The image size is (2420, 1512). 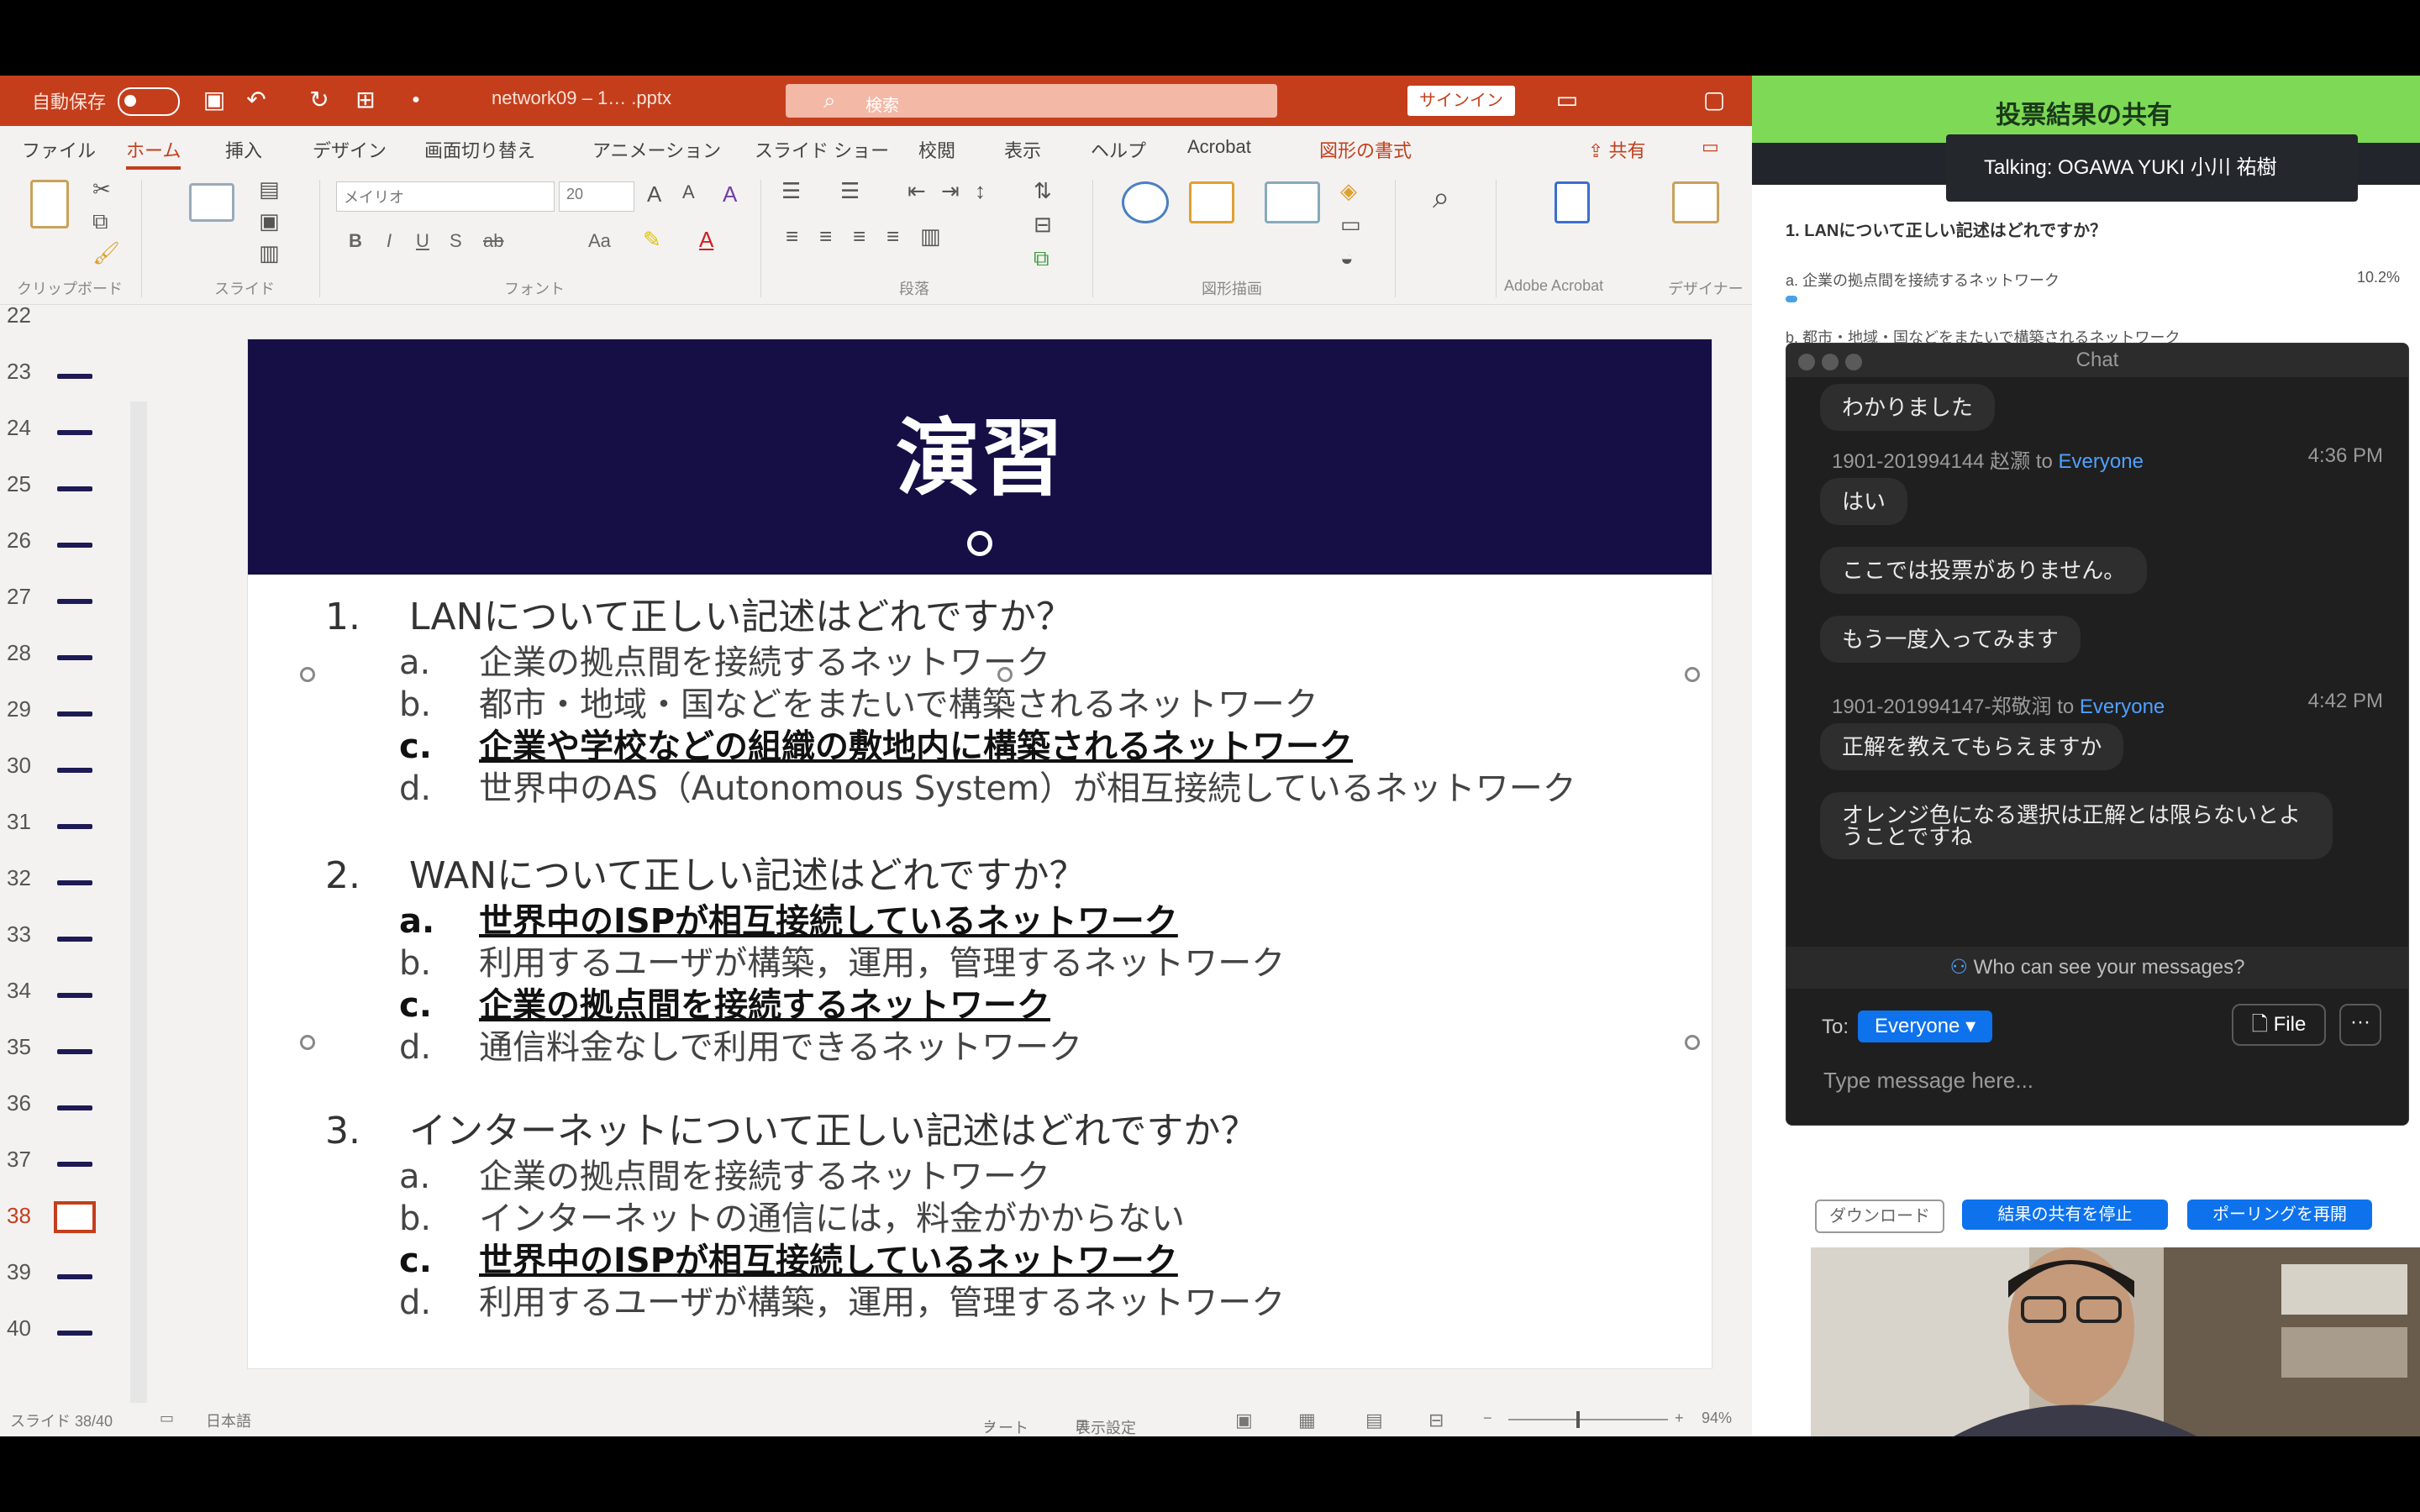 I want to click on share-button: ⇪ 共有, so click(x=1617, y=149).